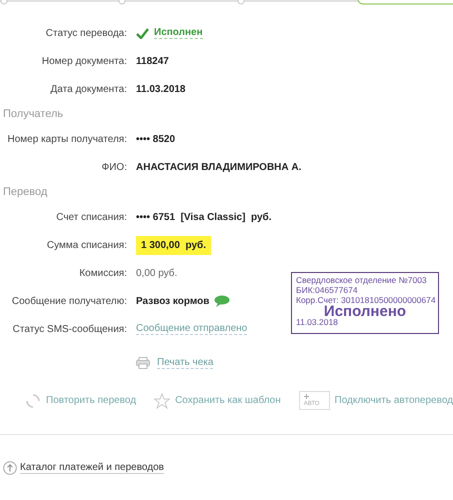  I want to click on action-link: Подключить автоперевод, so click(393, 400).